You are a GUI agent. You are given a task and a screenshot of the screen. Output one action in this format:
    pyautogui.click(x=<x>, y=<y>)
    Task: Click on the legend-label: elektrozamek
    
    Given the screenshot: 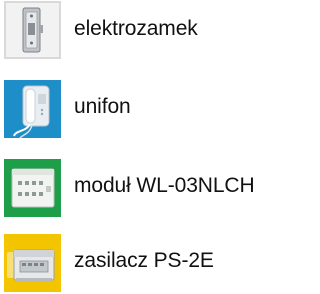 What is the action you would take?
    pyautogui.click(x=136, y=28)
    